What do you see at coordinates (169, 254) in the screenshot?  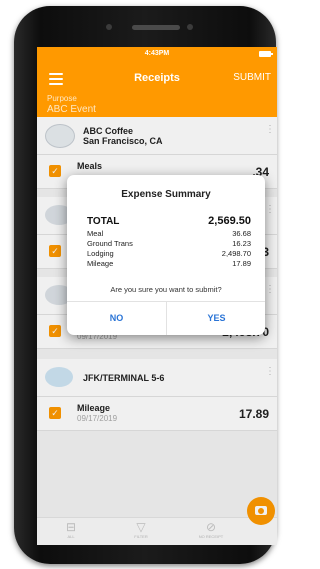 I see `summary-line-lodging: Lodging 2,498.70` at bounding box center [169, 254].